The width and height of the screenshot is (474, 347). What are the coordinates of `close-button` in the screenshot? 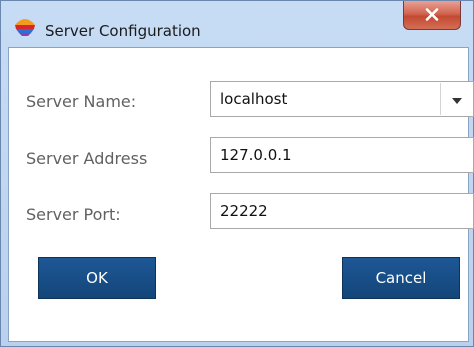 It's located at (432, 15).